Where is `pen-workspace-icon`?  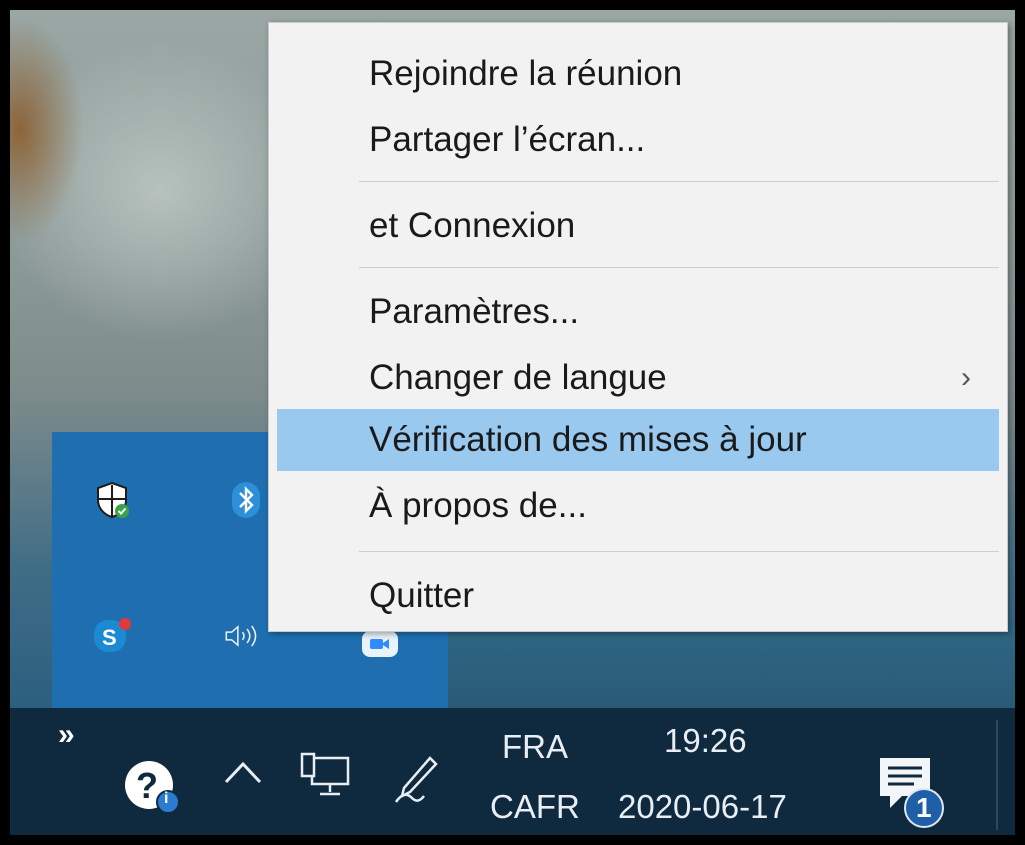 pen-workspace-icon is located at coordinates (418, 782).